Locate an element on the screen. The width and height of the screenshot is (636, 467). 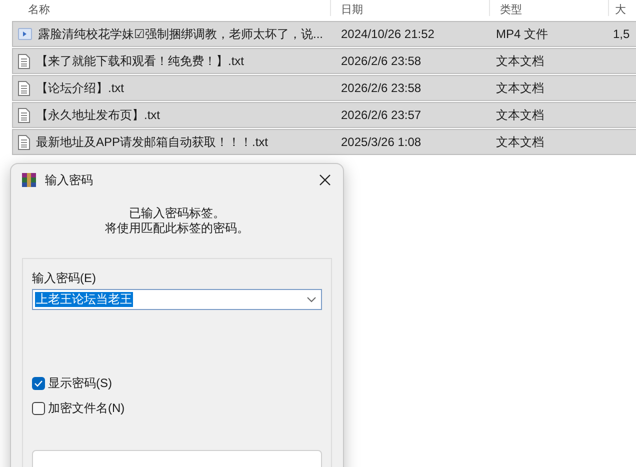
password-label: 输入密码(E) is located at coordinates (64, 278).